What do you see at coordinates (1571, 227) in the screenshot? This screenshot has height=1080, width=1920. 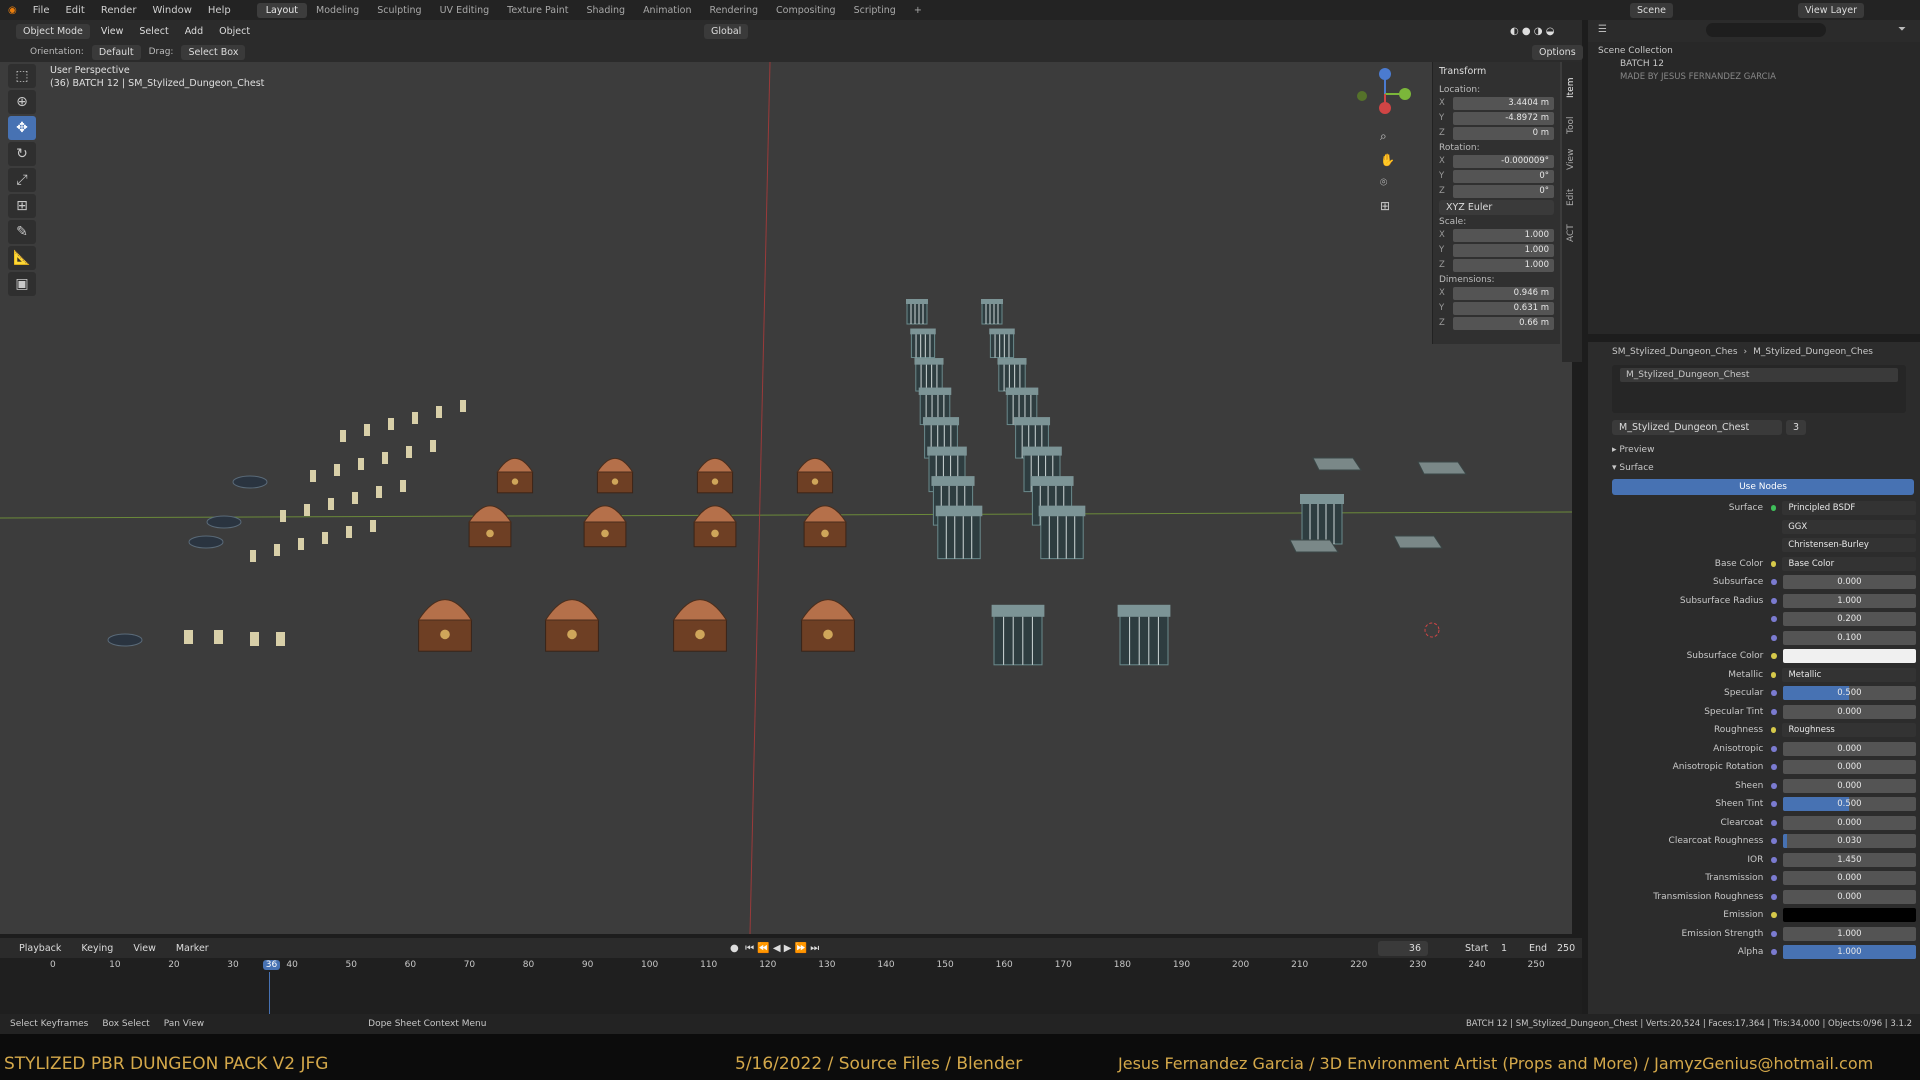 I see `tab-act: ACT` at bounding box center [1571, 227].